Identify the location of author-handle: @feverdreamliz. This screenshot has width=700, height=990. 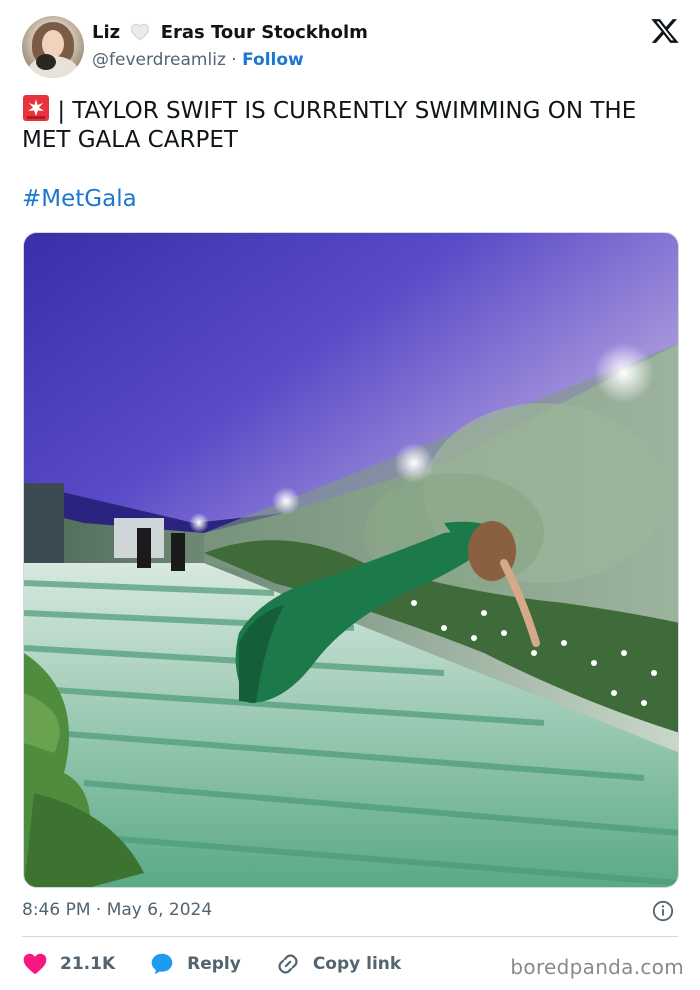
(159, 60).